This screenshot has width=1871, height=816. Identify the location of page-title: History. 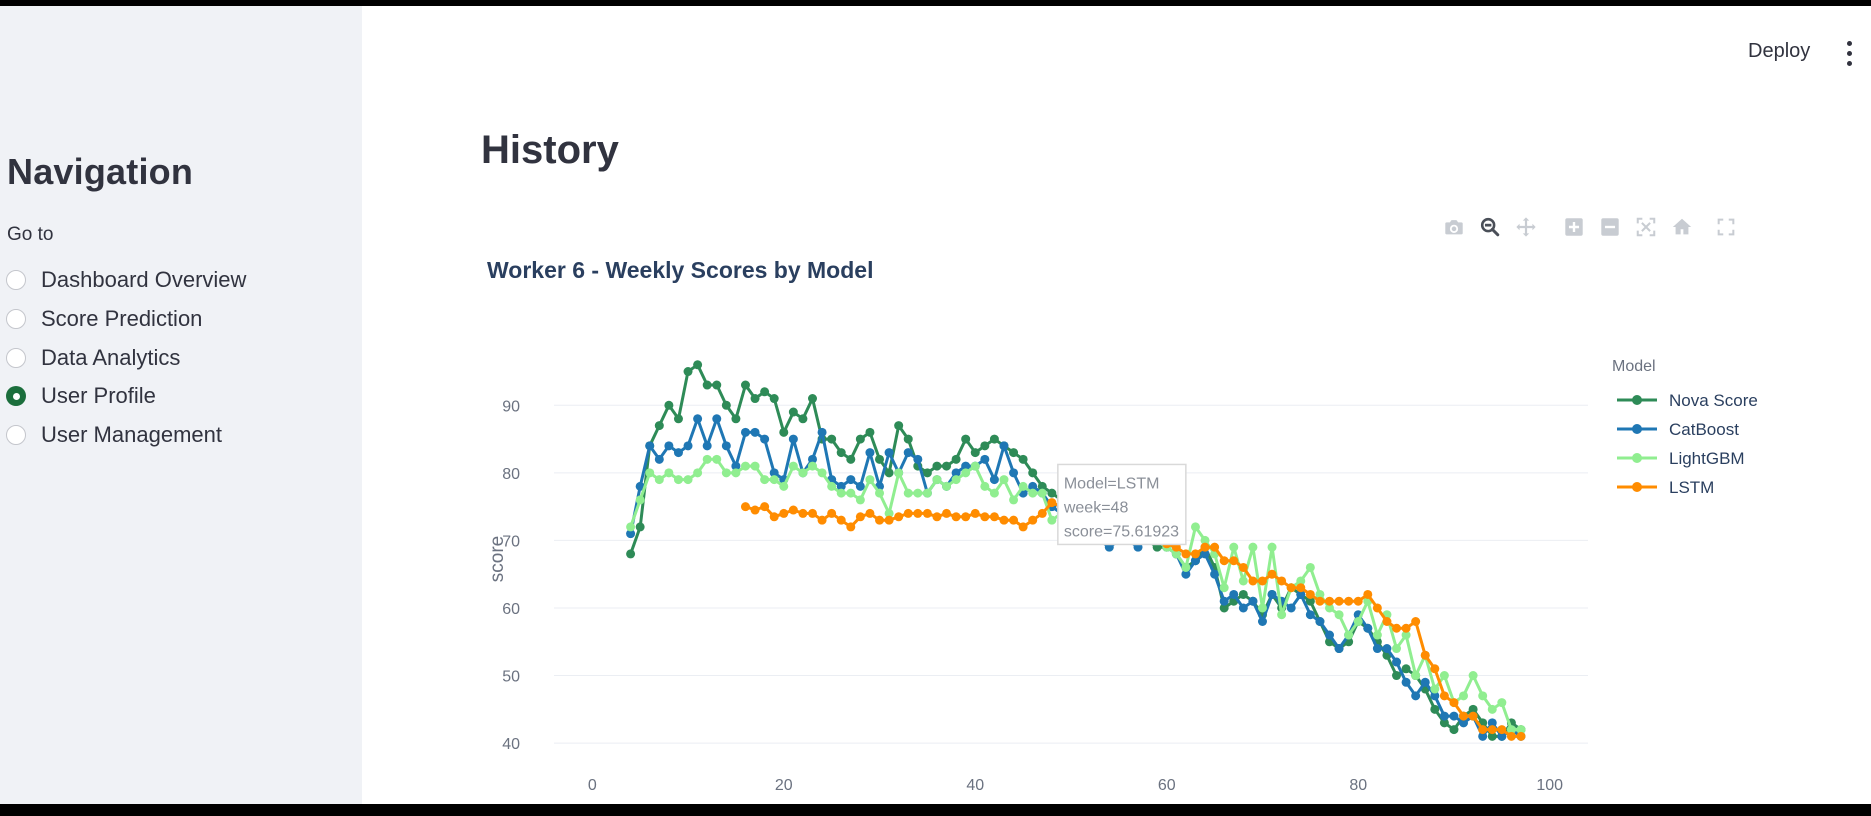
(550, 150).